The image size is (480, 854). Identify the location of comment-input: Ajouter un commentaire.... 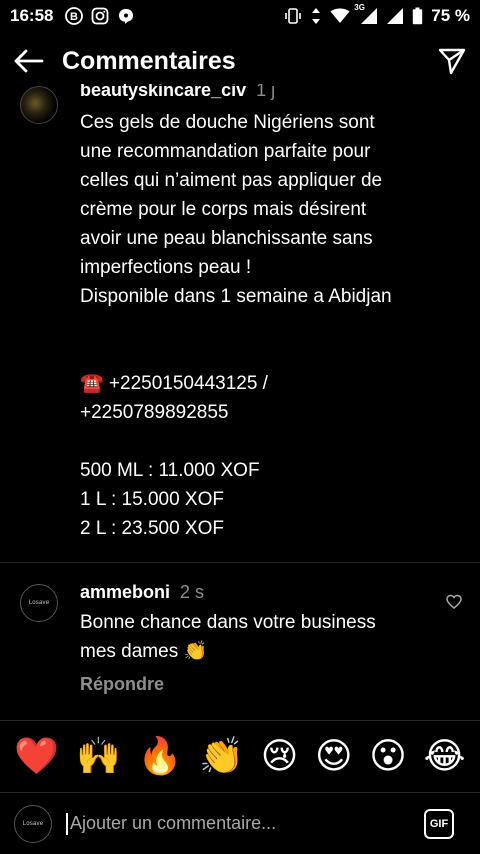
(173, 823).